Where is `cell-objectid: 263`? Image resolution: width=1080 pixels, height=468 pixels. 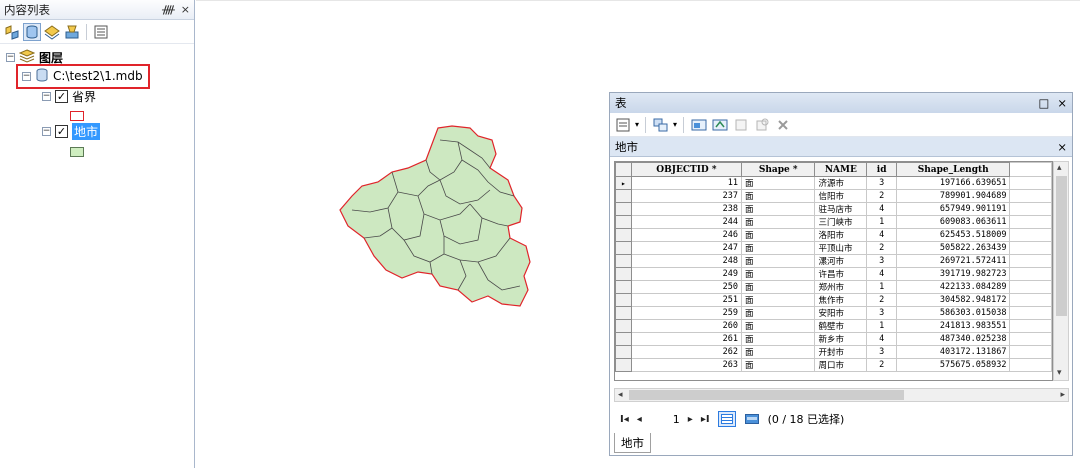
cell-objectid: 263 is located at coordinates (686, 365).